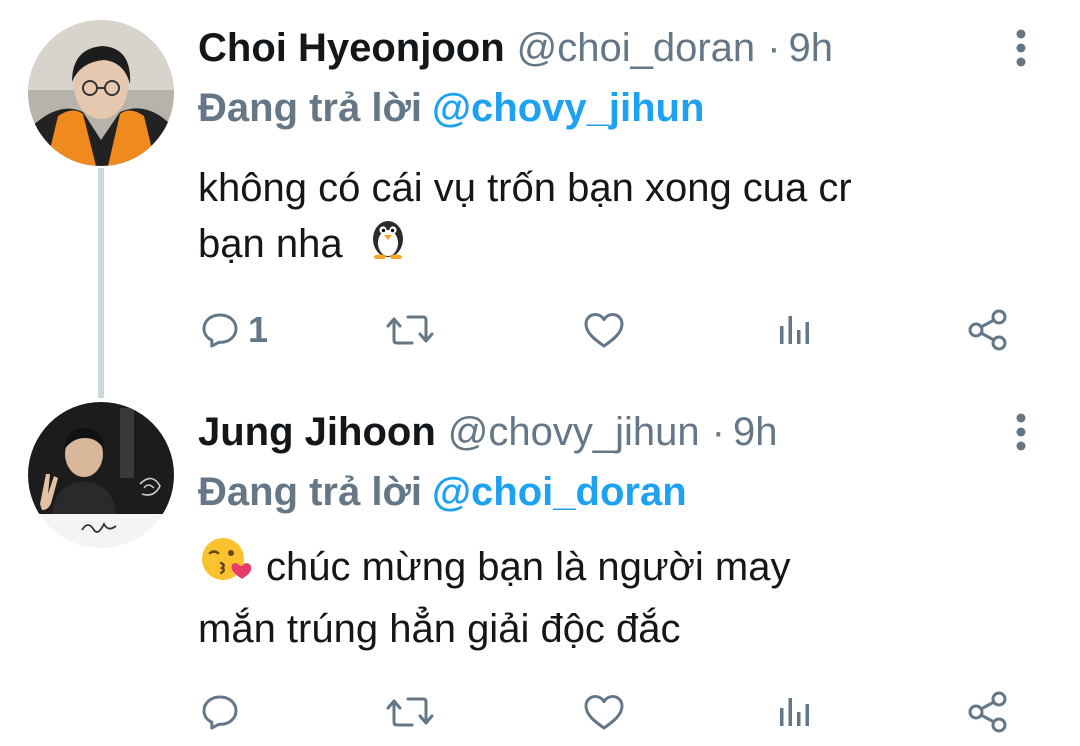 This screenshot has width=1080, height=746. I want to click on tweet-text-line: chúc mừng bạn là người may, so click(528, 567).